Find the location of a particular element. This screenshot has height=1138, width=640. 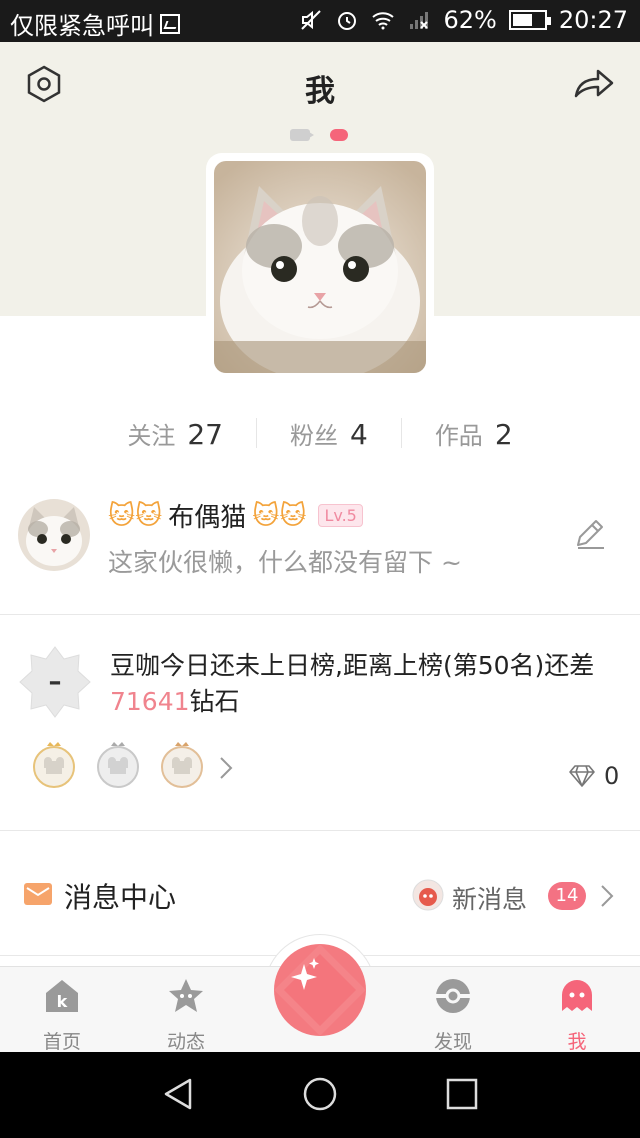

screenshot-notification-icon is located at coordinates (170, 23).